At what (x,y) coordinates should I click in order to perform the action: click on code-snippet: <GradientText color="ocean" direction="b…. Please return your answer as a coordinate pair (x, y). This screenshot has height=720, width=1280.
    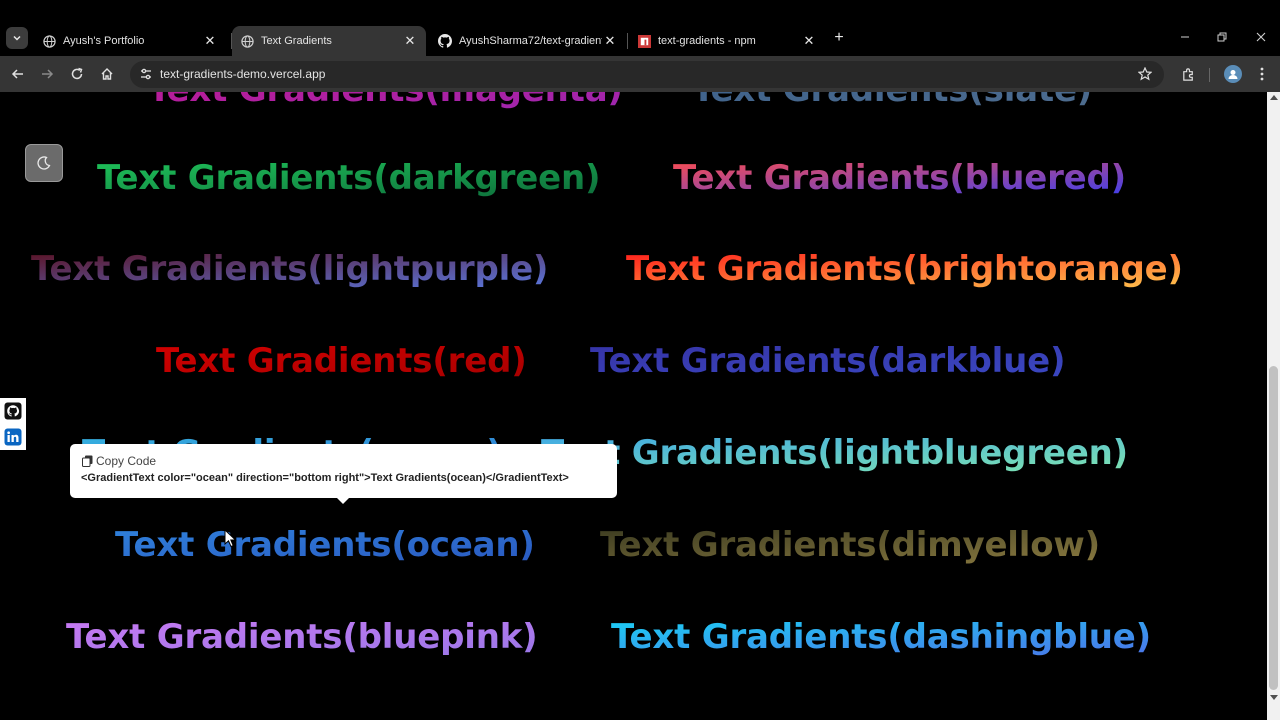
    Looking at the image, I should click on (325, 478).